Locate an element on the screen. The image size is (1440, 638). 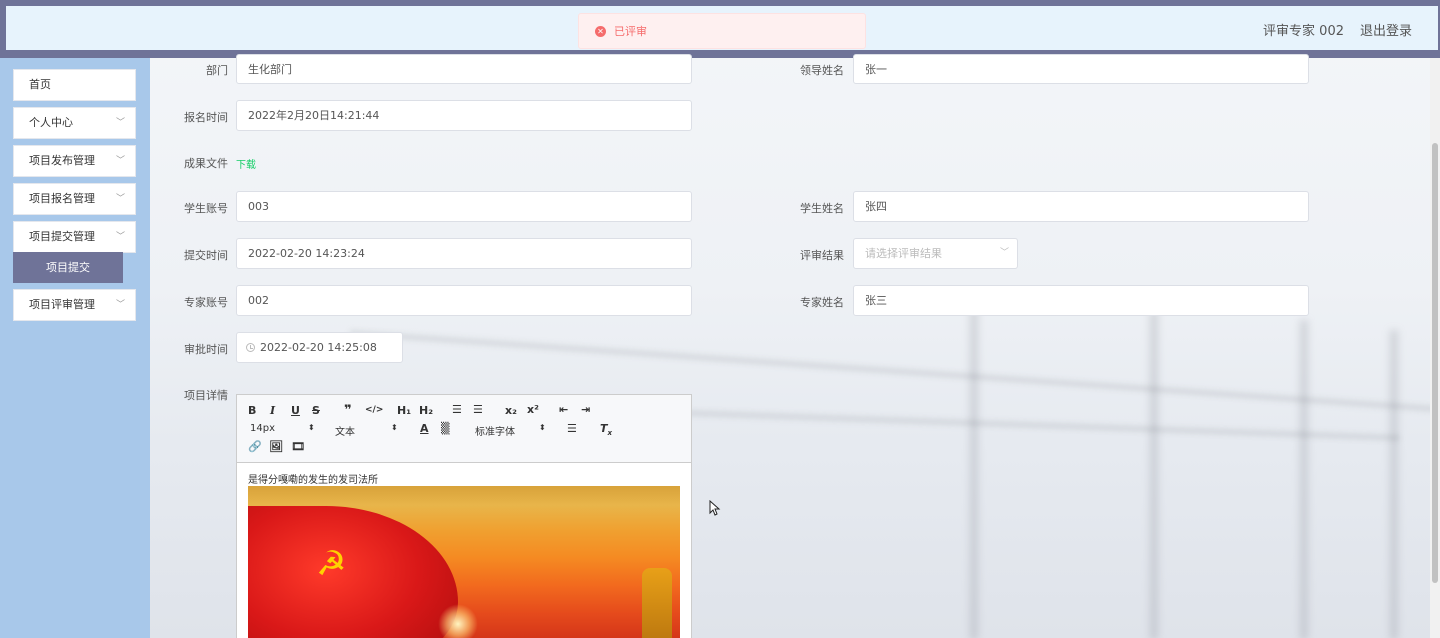
sidebar-item-personal-center: 个人中心 ﹀ is located at coordinates (74, 123).